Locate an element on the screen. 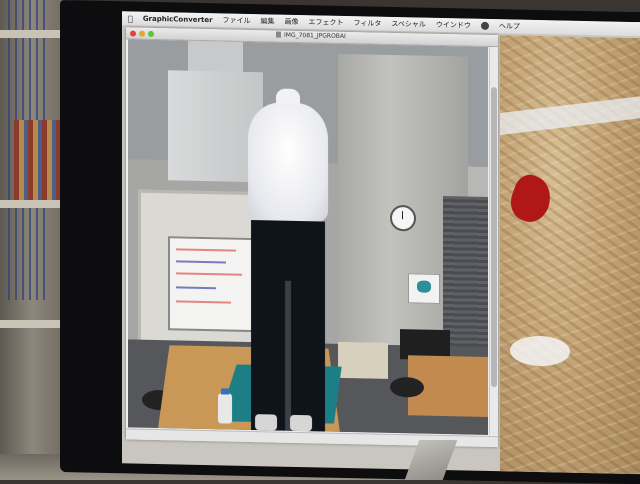 This screenshot has height=484, width=640. zoom-button is located at coordinates (151, 33).